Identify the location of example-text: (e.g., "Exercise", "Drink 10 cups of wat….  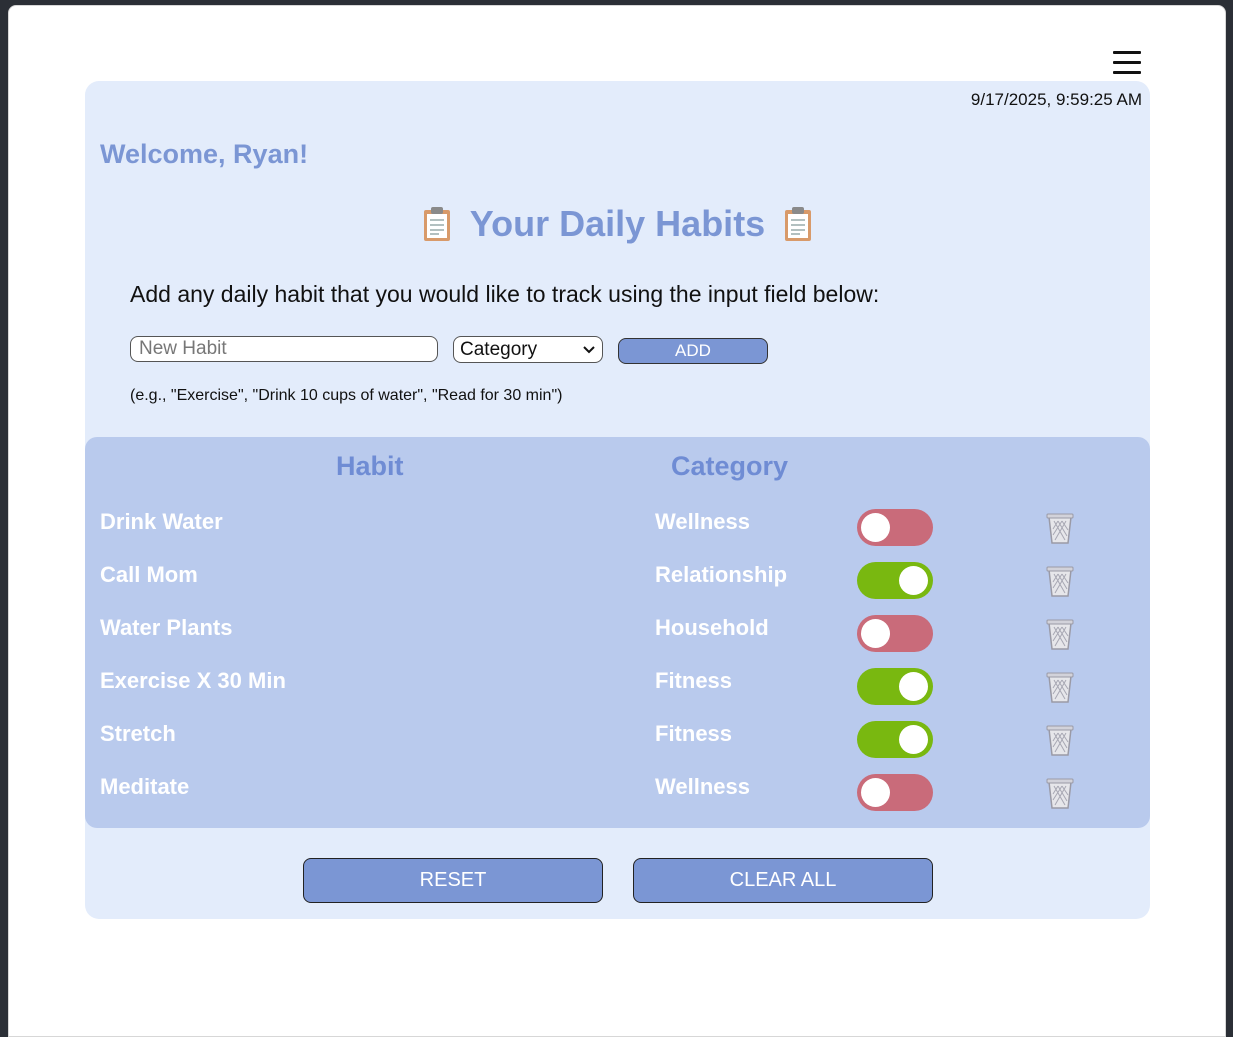
(346, 395).